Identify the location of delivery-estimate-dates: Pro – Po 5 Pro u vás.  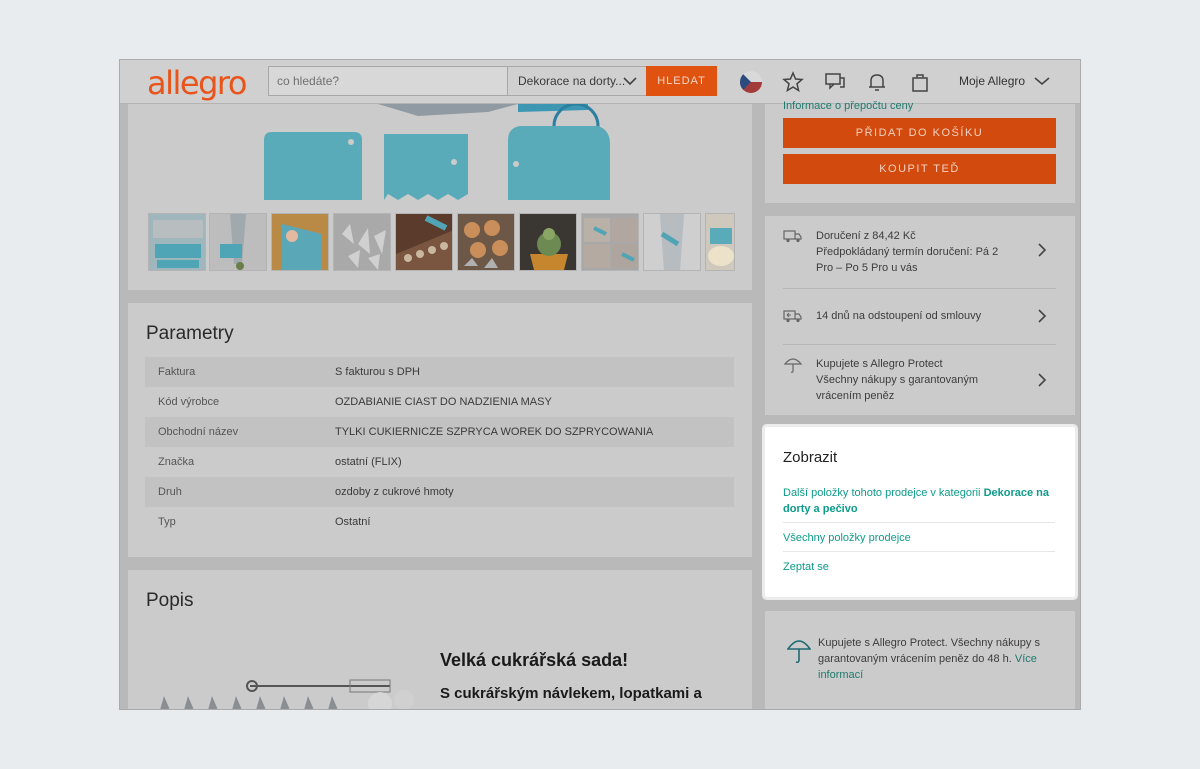
(867, 268).